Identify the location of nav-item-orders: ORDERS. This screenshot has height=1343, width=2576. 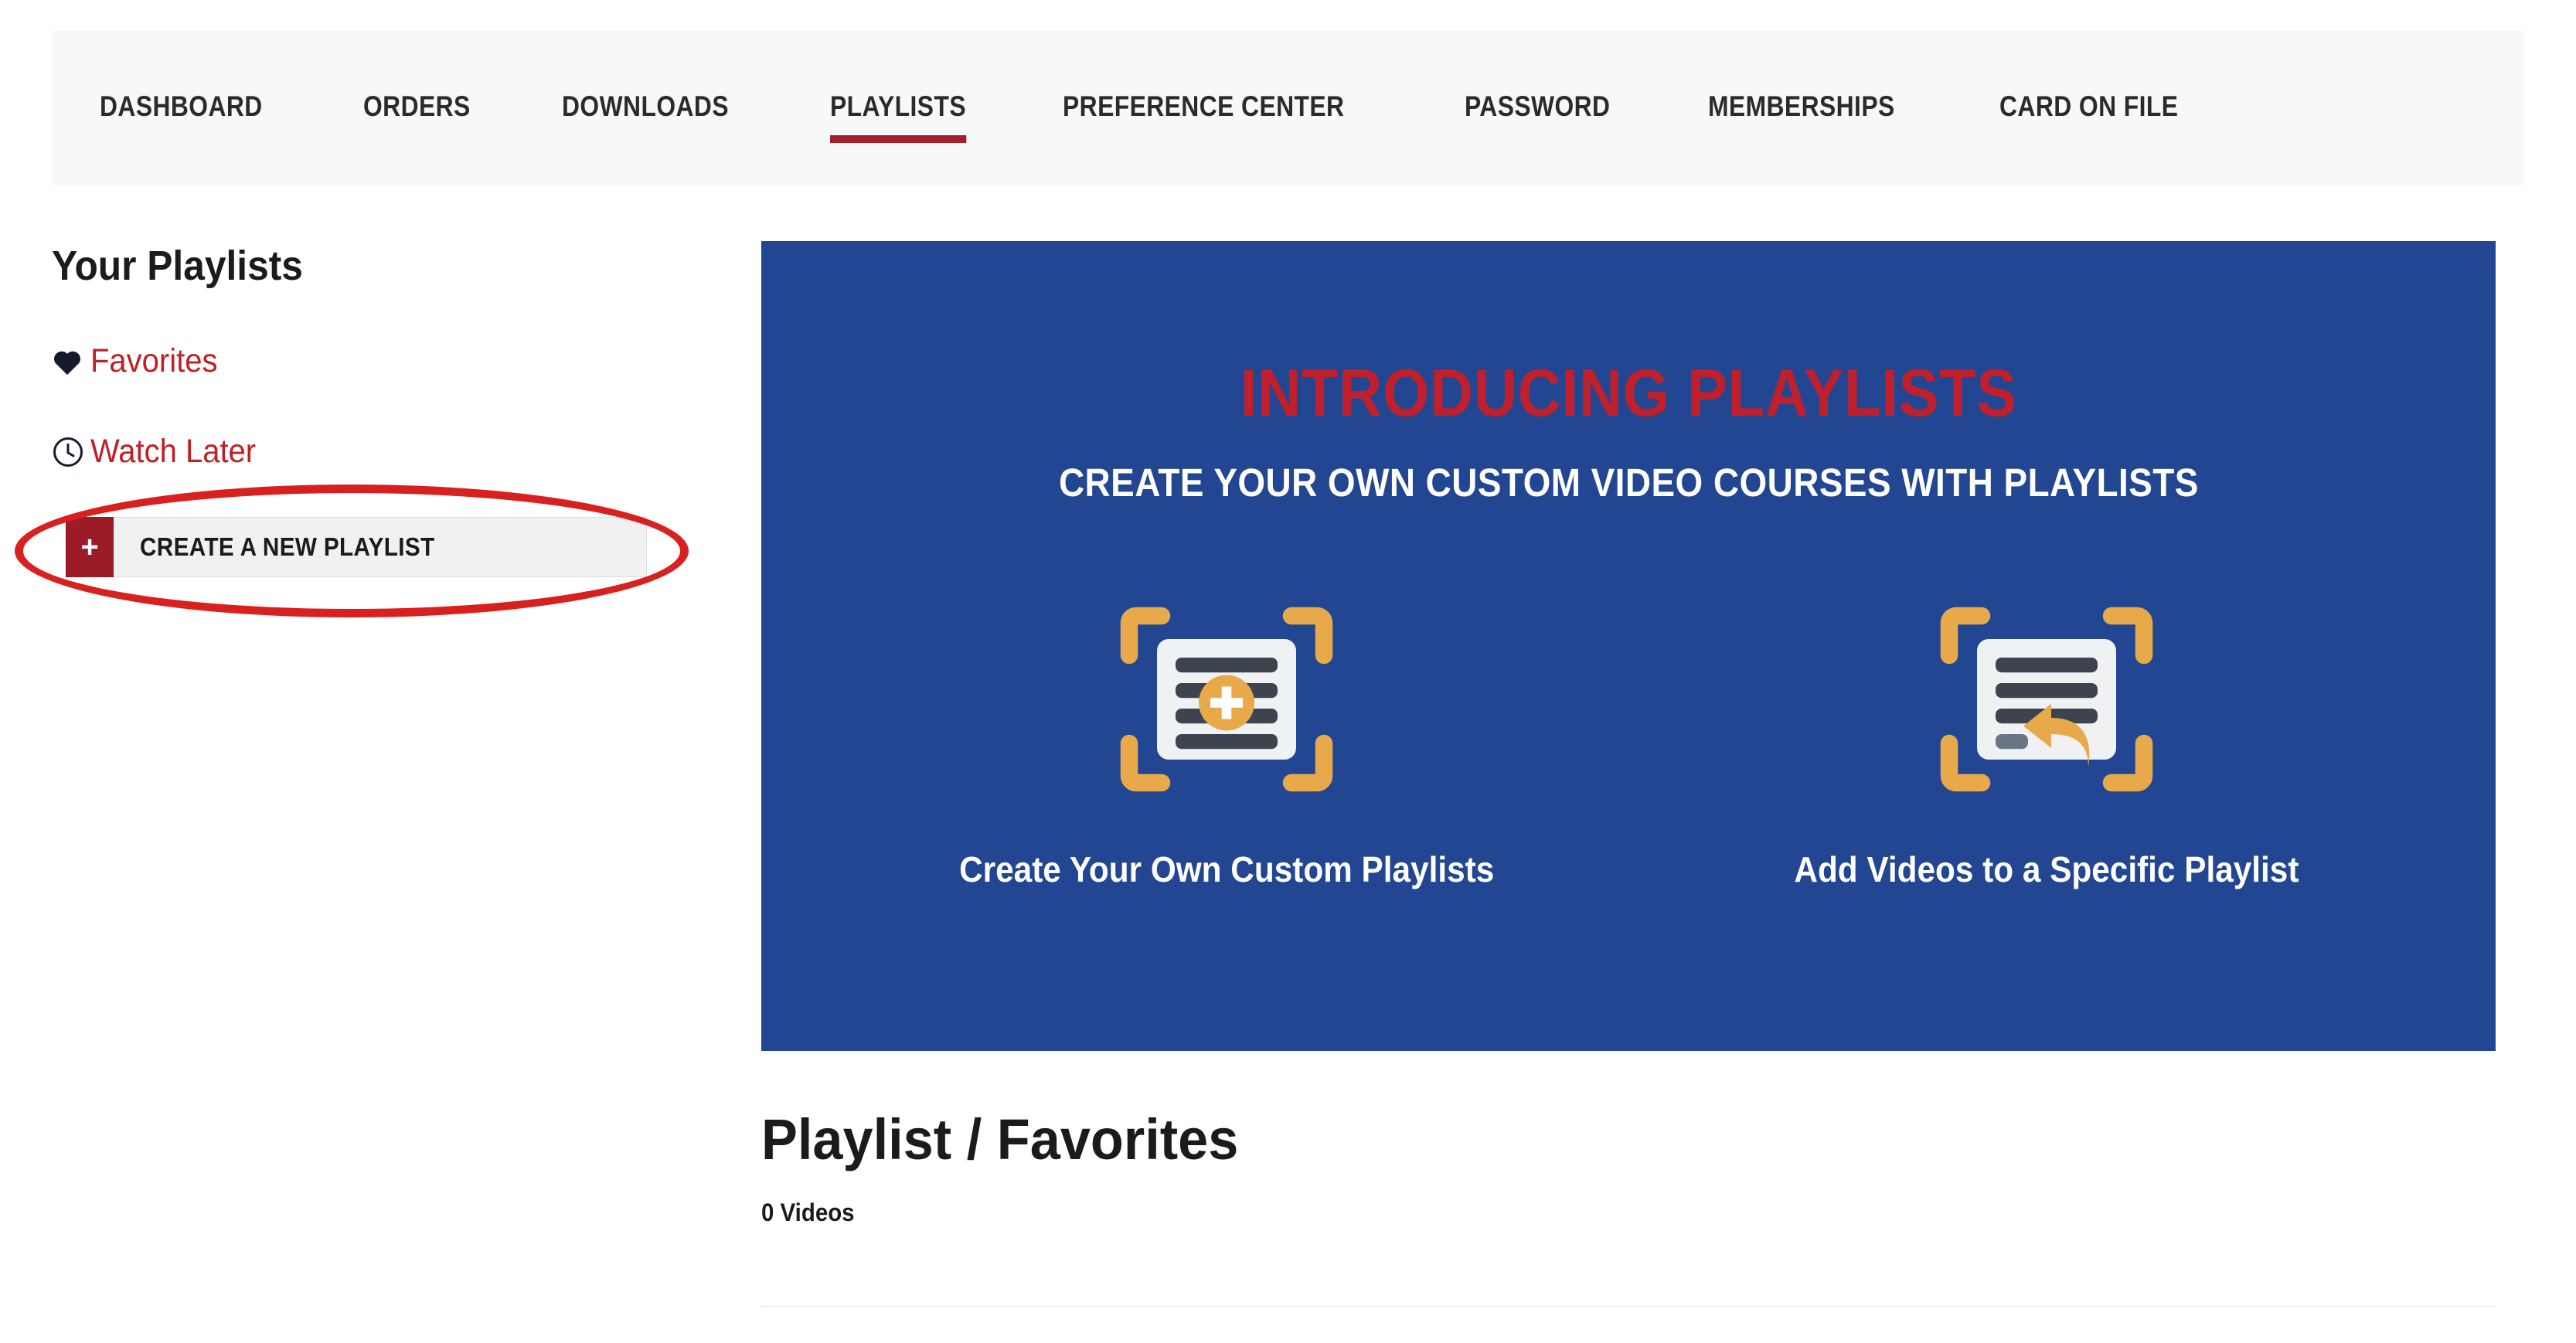
(417, 108).